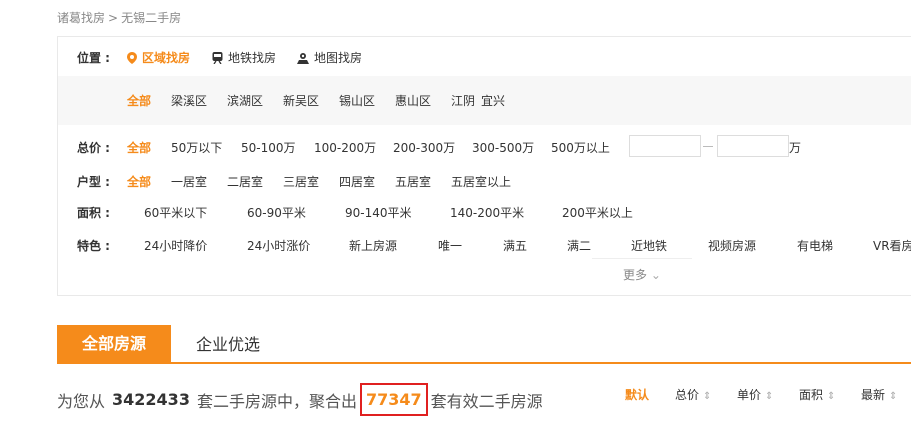  I want to click on sort-unit-price: 单价 ⇕, so click(755, 394).